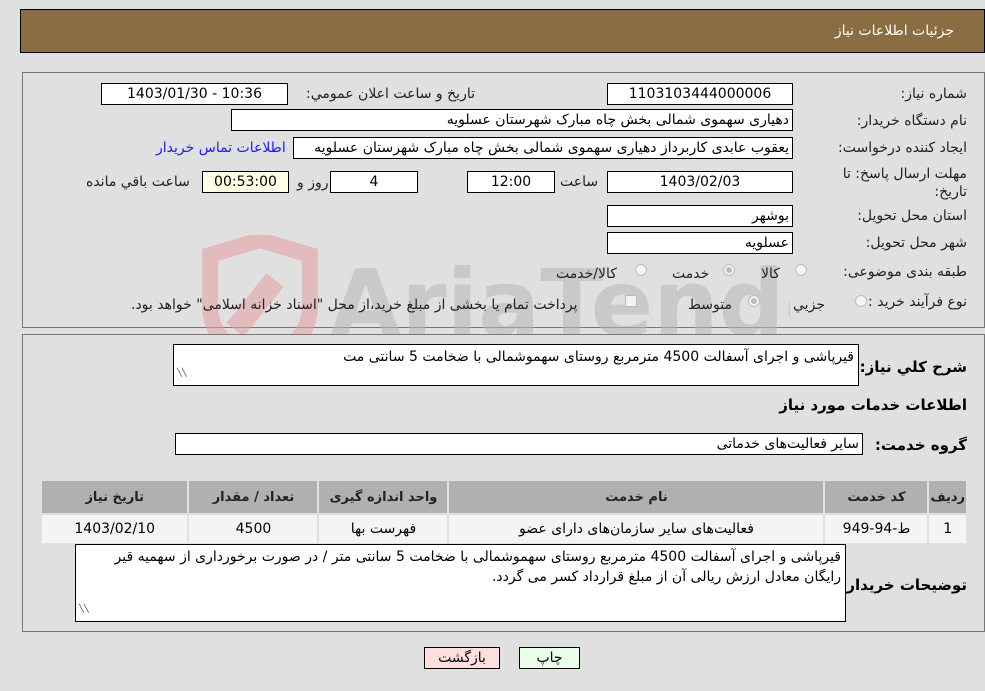 Image resolution: width=985 pixels, height=691 pixels. I want to click on description-label: شرح كلي نياز:, so click(913, 367).